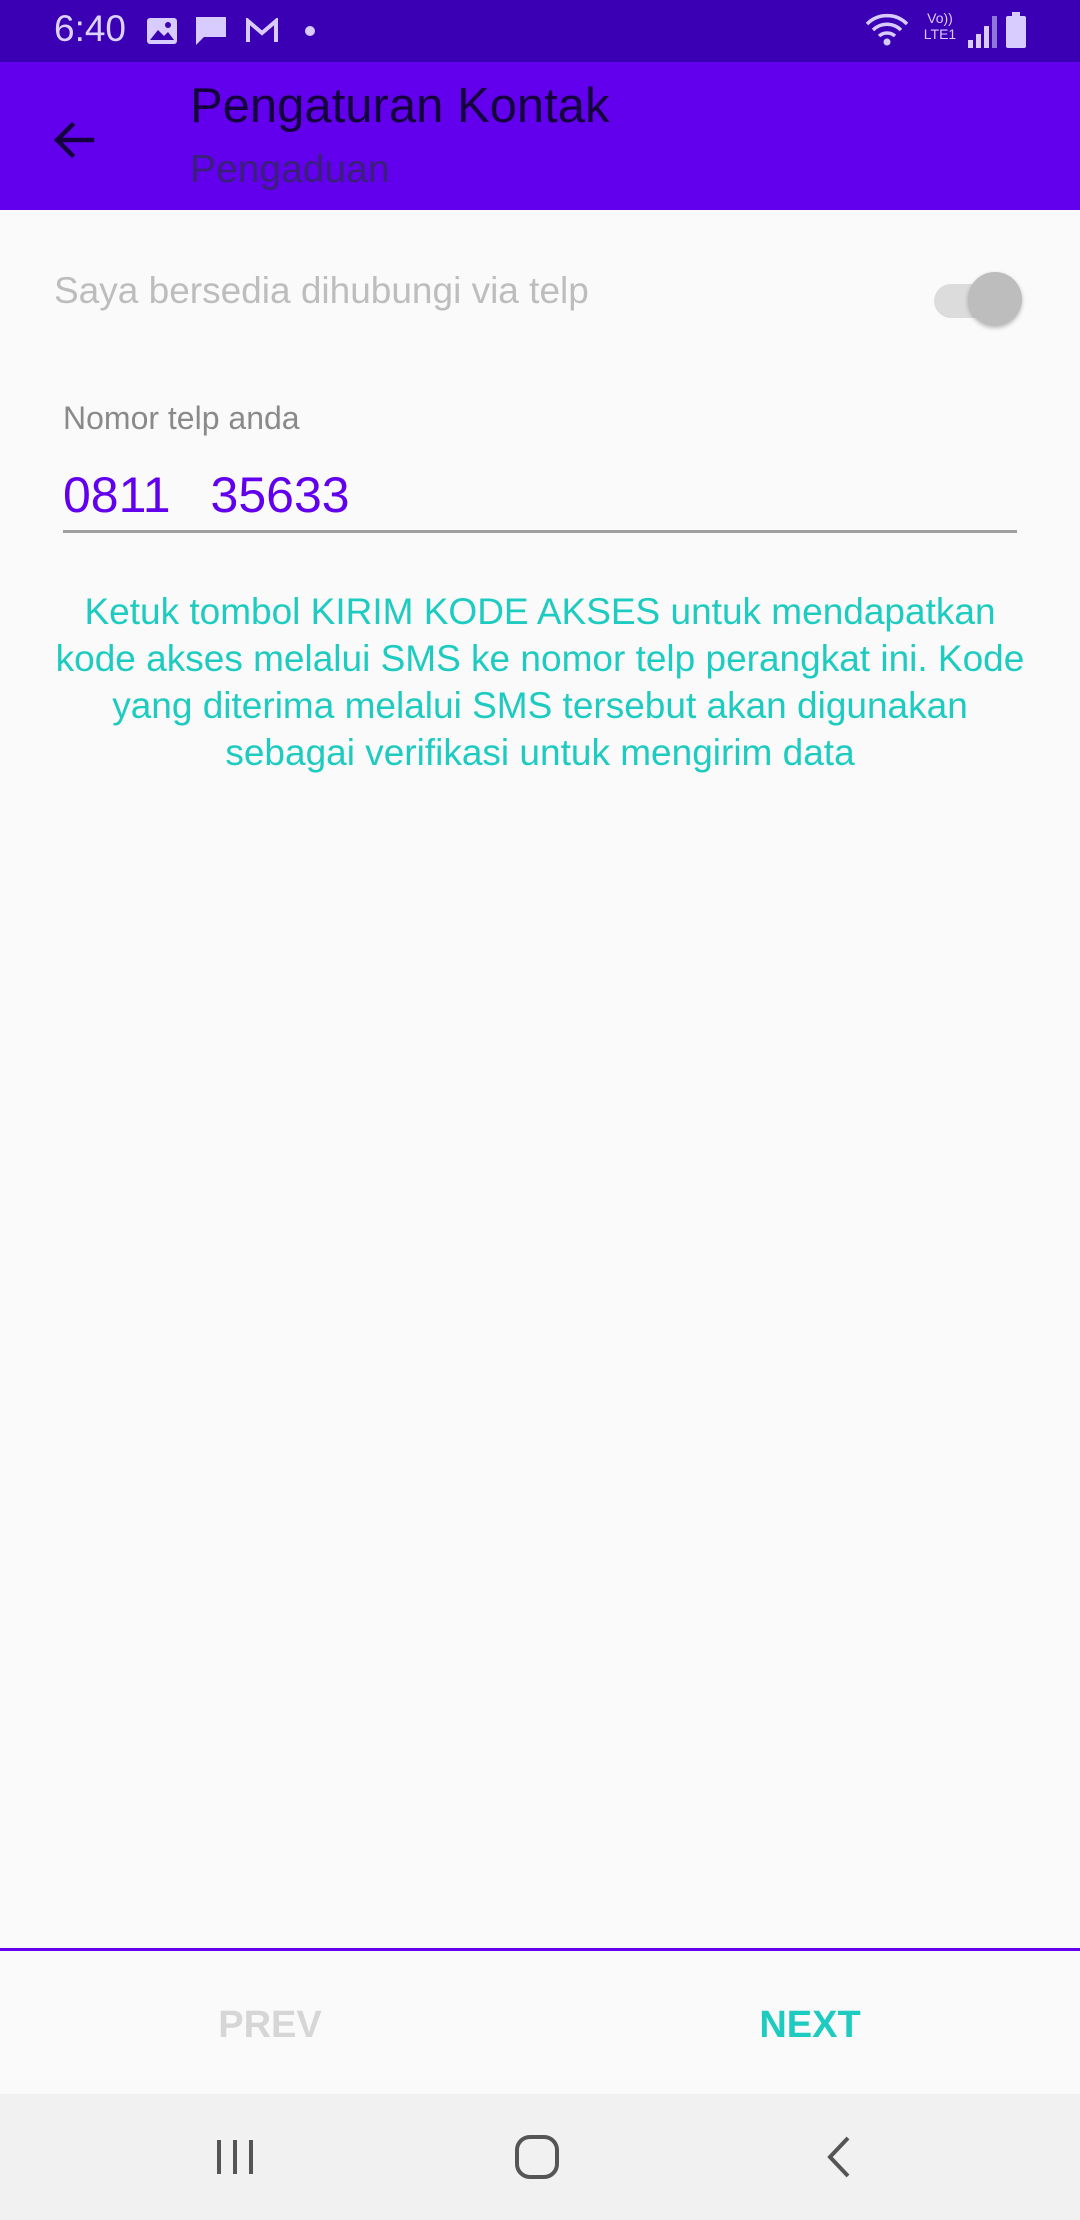 The image size is (1080, 2220). Describe the element at coordinates (90, 28) in the screenshot. I see `status-time: 6:40` at that location.